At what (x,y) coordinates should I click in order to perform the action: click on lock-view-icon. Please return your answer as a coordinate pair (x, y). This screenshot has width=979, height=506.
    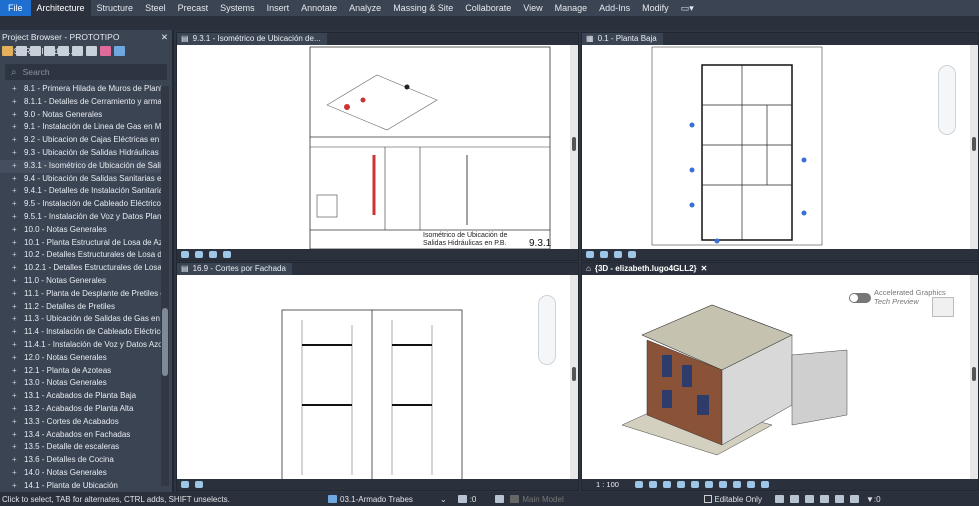
    Looking at the image, I should click on (736, 484).